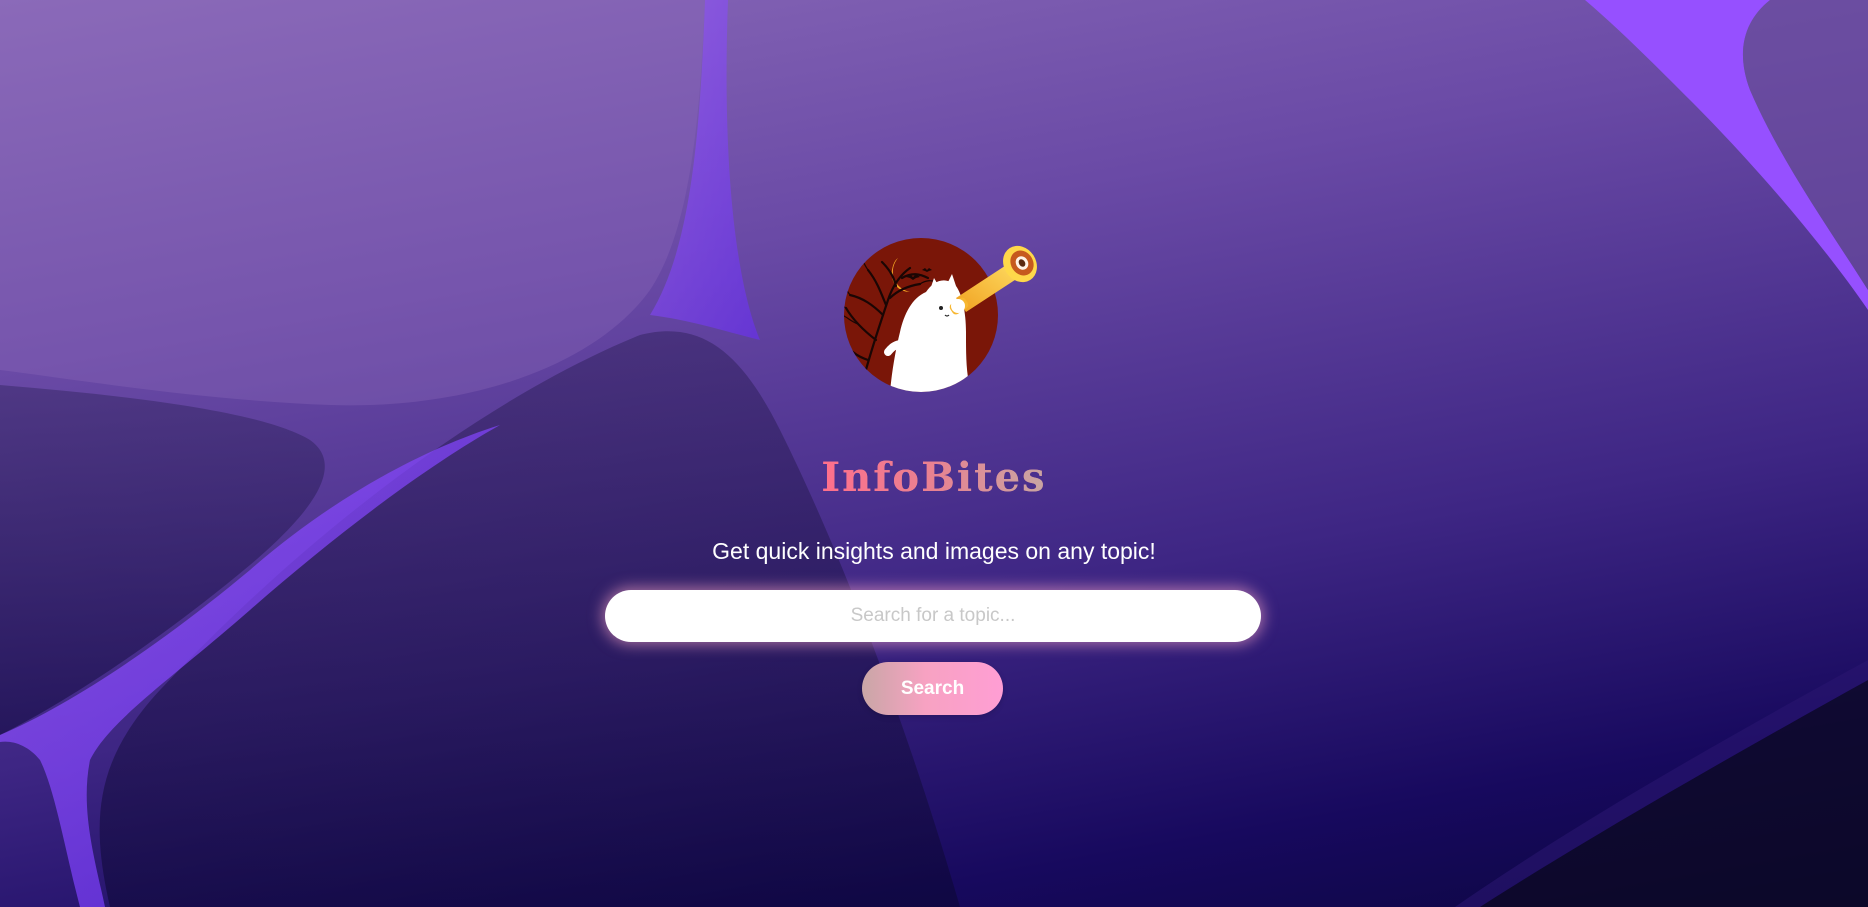 The image size is (1868, 907). What do you see at coordinates (940, 315) in the screenshot?
I see `ghost-telescope-logo-icon` at bounding box center [940, 315].